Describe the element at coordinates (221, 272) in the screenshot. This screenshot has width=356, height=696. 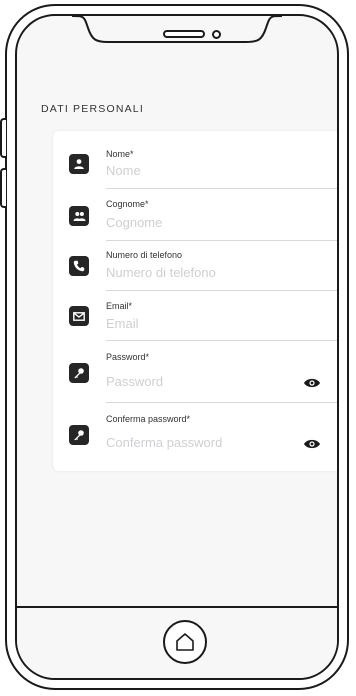
I see `phone-input` at that location.